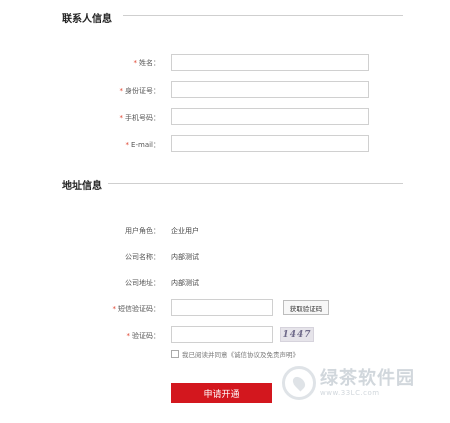  I want to click on company-address-label: 公司地址：, so click(142, 283).